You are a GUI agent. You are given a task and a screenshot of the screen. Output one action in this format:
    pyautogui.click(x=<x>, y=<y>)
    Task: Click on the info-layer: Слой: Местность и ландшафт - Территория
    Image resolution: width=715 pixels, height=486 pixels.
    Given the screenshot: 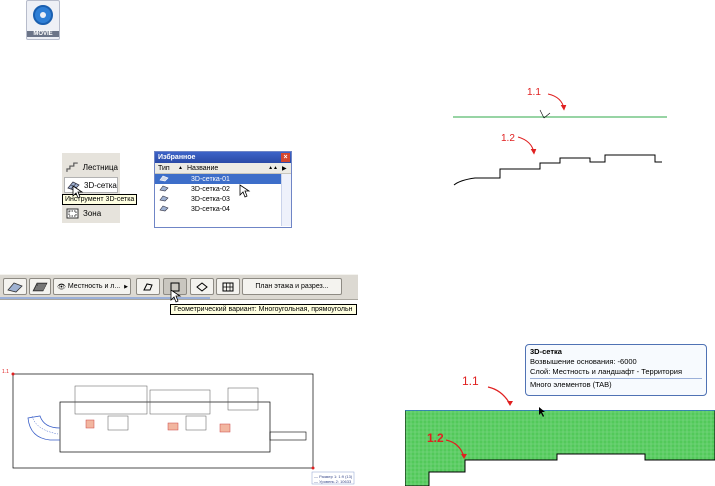 What is the action you would take?
    pyautogui.click(x=606, y=371)
    